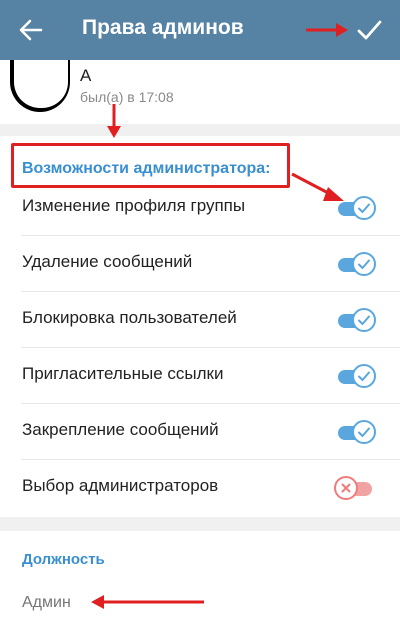  What do you see at coordinates (107, 261) in the screenshot?
I see `permission-label: Удаление сообщений` at bounding box center [107, 261].